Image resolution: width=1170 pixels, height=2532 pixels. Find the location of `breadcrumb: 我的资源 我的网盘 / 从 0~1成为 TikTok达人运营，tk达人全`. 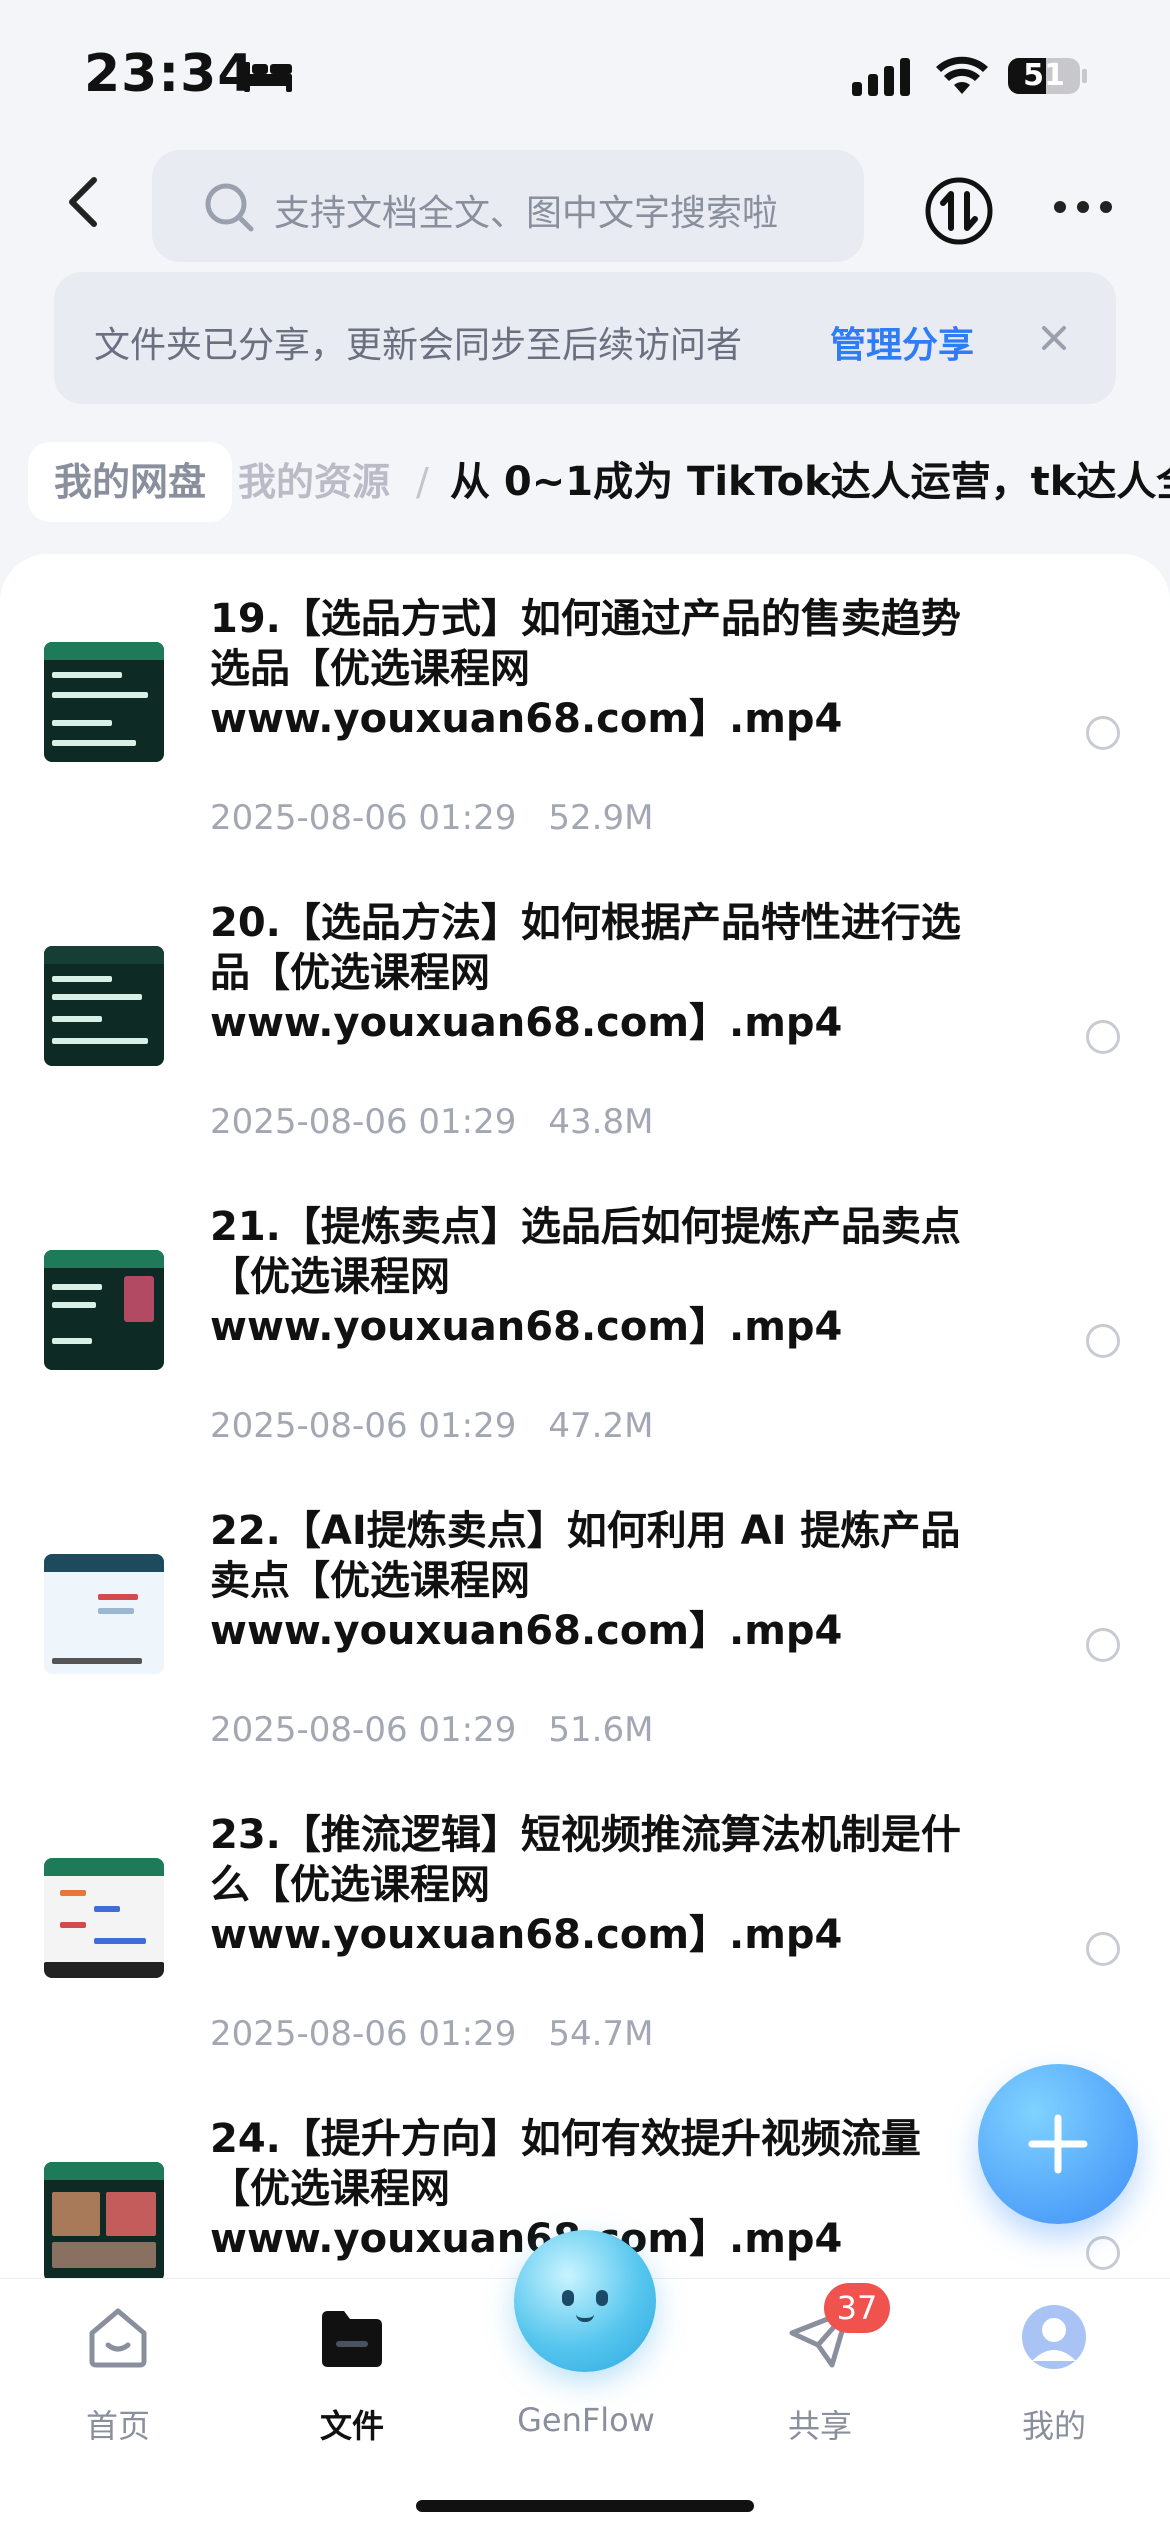

breadcrumb: 我的资源 我的网盘 / 从 0~1成为 TikTok达人运营，tk达人全 is located at coordinates (585, 482).